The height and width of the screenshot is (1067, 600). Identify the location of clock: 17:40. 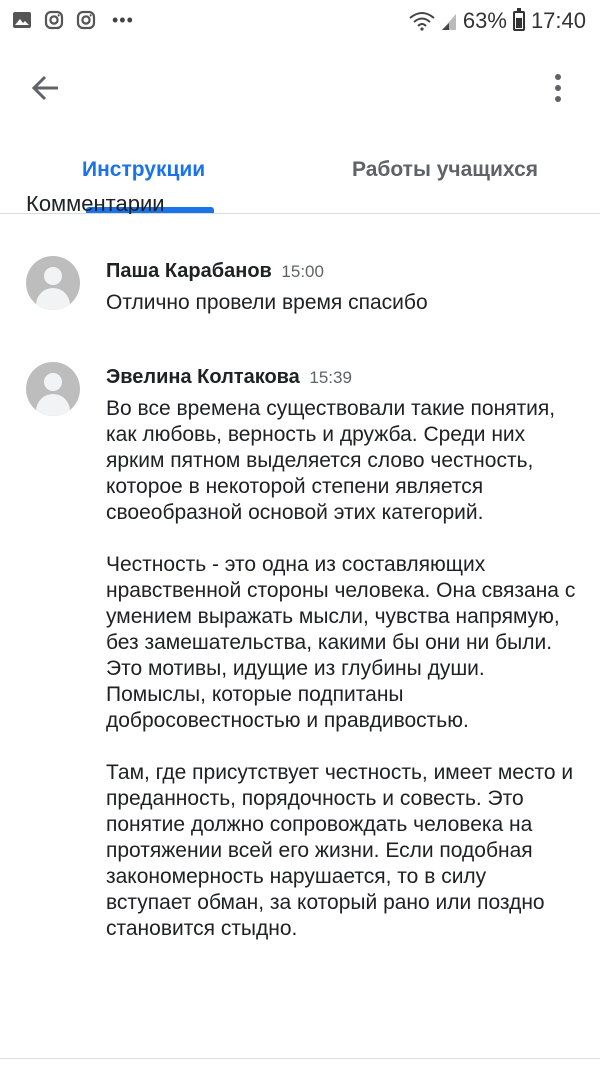
(558, 20).